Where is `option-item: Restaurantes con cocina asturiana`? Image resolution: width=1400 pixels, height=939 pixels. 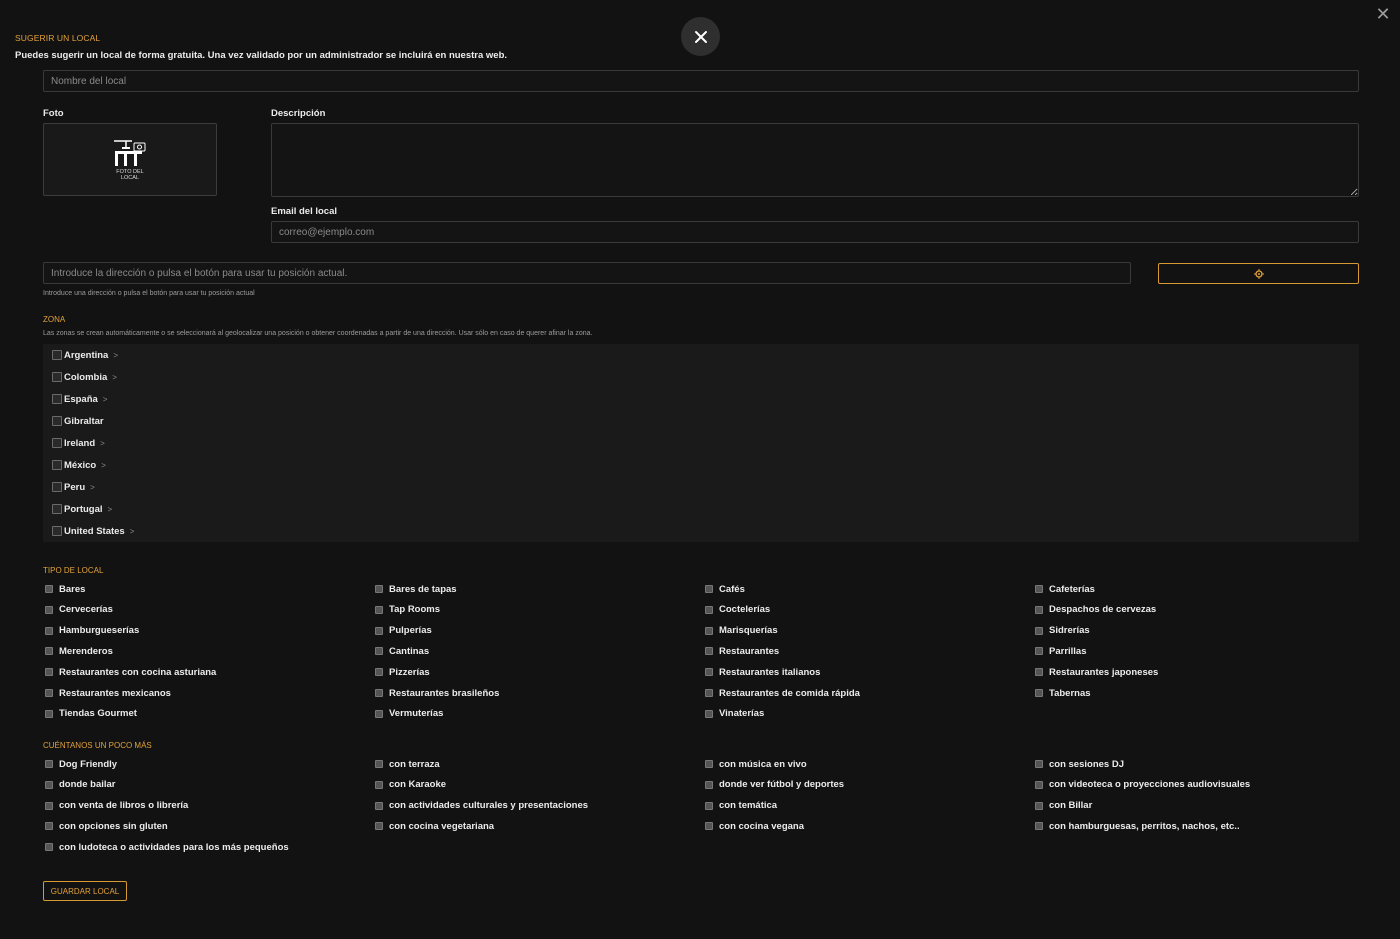
option-item: Restaurantes con cocina asturiana is located at coordinates (130, 672).